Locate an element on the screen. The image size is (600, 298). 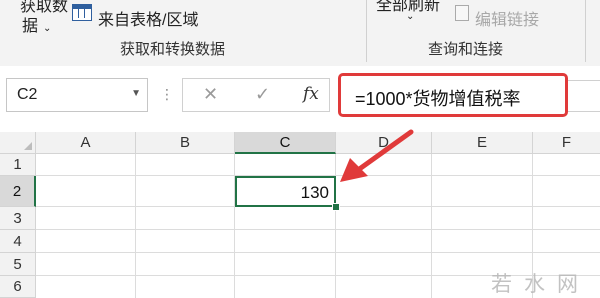
column-header: D is located at coordinates (384, 143).